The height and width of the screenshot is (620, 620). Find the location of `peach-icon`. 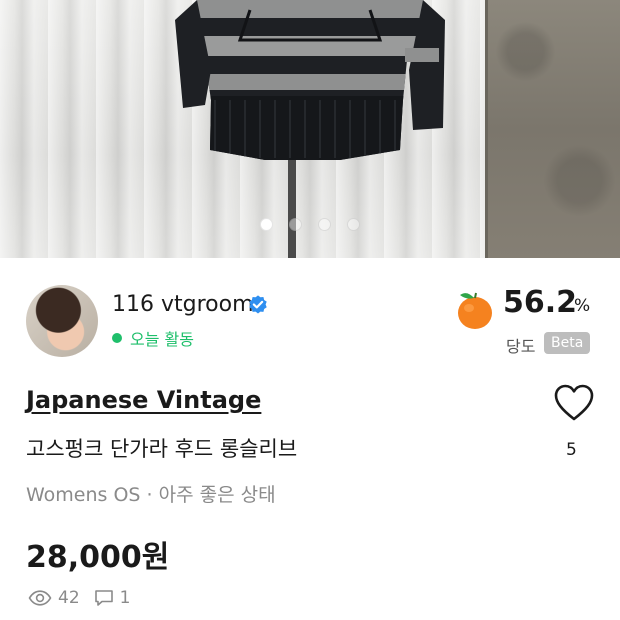

peach-icon is located at coordinates (475, 310).